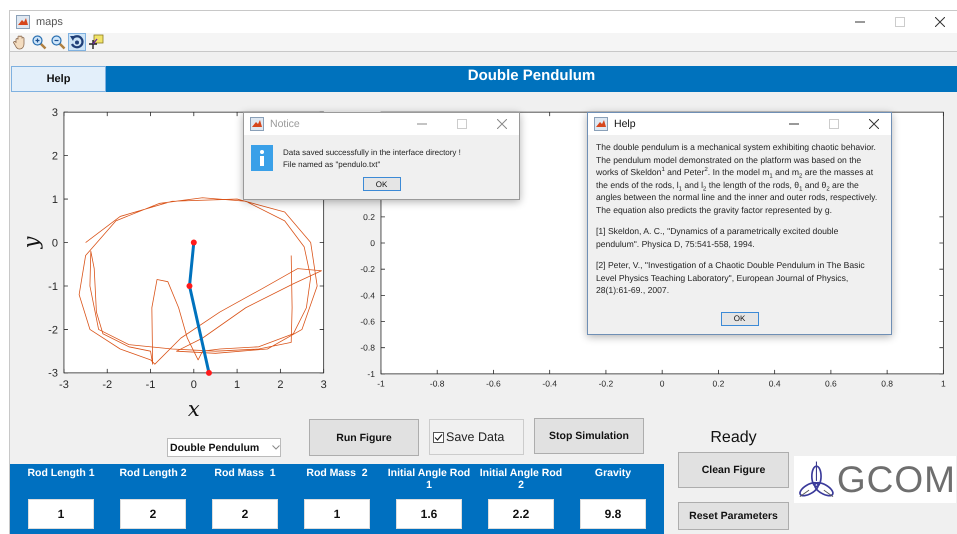 This screenshot has width=957, height=534. What do you see at coordinates (589, 436) in the screenshot?
I see `stop-simulation-button: Stop Simulation` at bounding box center [589, 436].